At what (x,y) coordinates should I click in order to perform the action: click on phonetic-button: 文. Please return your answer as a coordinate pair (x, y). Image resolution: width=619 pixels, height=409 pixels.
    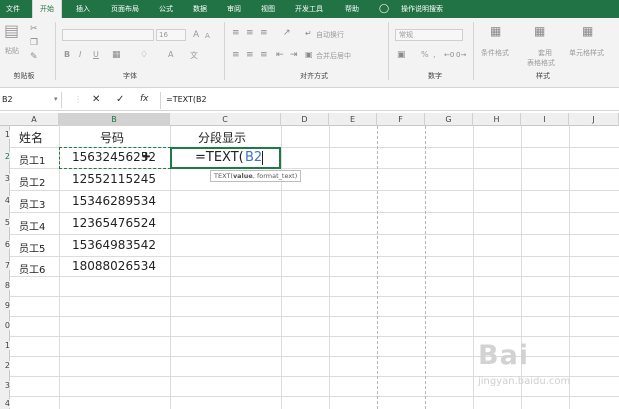
    Looking at the image, I should click on (194, 55).